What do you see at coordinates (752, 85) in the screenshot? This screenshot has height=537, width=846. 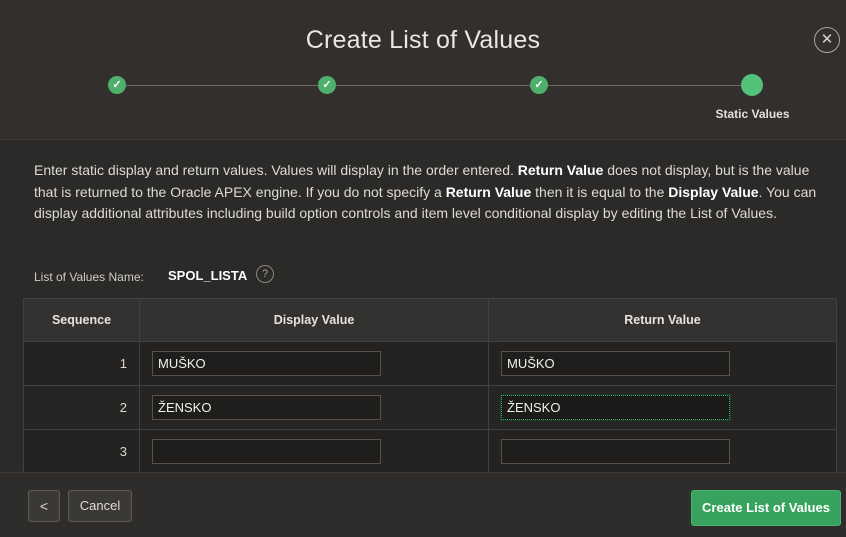 I see `wizard-step-4-current-indicator` at bounding box center [752, 85].